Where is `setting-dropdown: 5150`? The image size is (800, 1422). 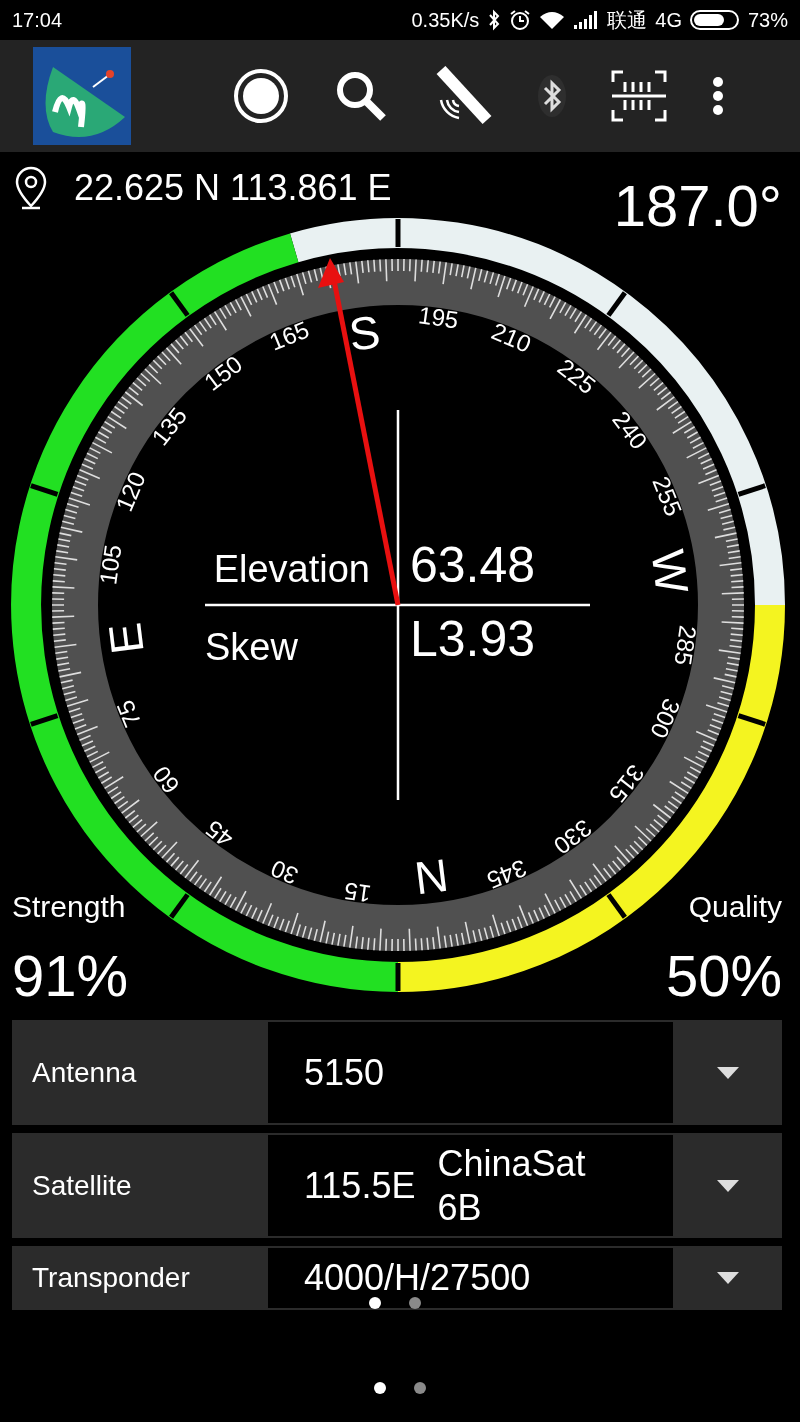
setting-dropdown: 5150 is located at coordinates (470, 1072).